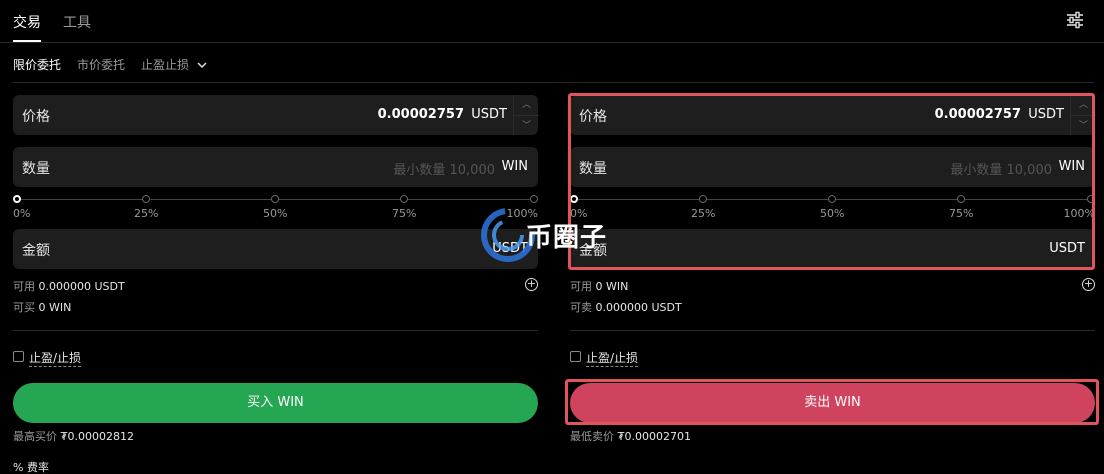 This screenshot has height=474, width=1104. I want to click on buy-price-field: 价格 0.00002757 USDT ︿ ﹀, so click(276, 115).